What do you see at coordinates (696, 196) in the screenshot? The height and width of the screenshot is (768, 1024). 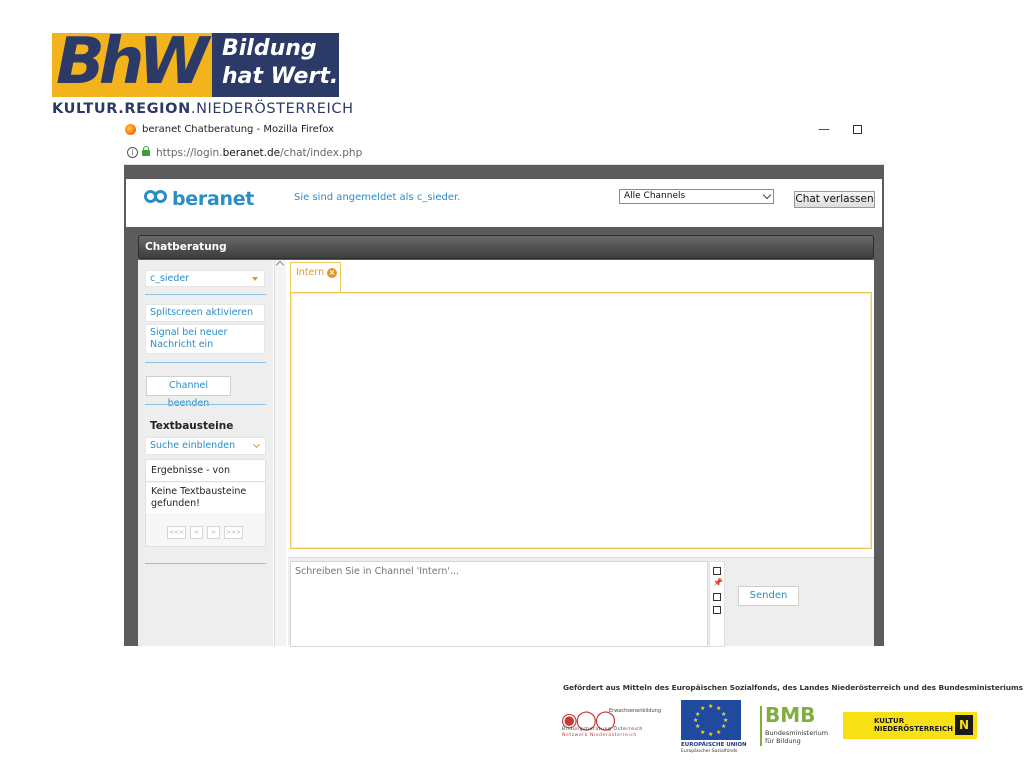 I see `channel-select: Alle Channels` at bounding box center [696, 196].